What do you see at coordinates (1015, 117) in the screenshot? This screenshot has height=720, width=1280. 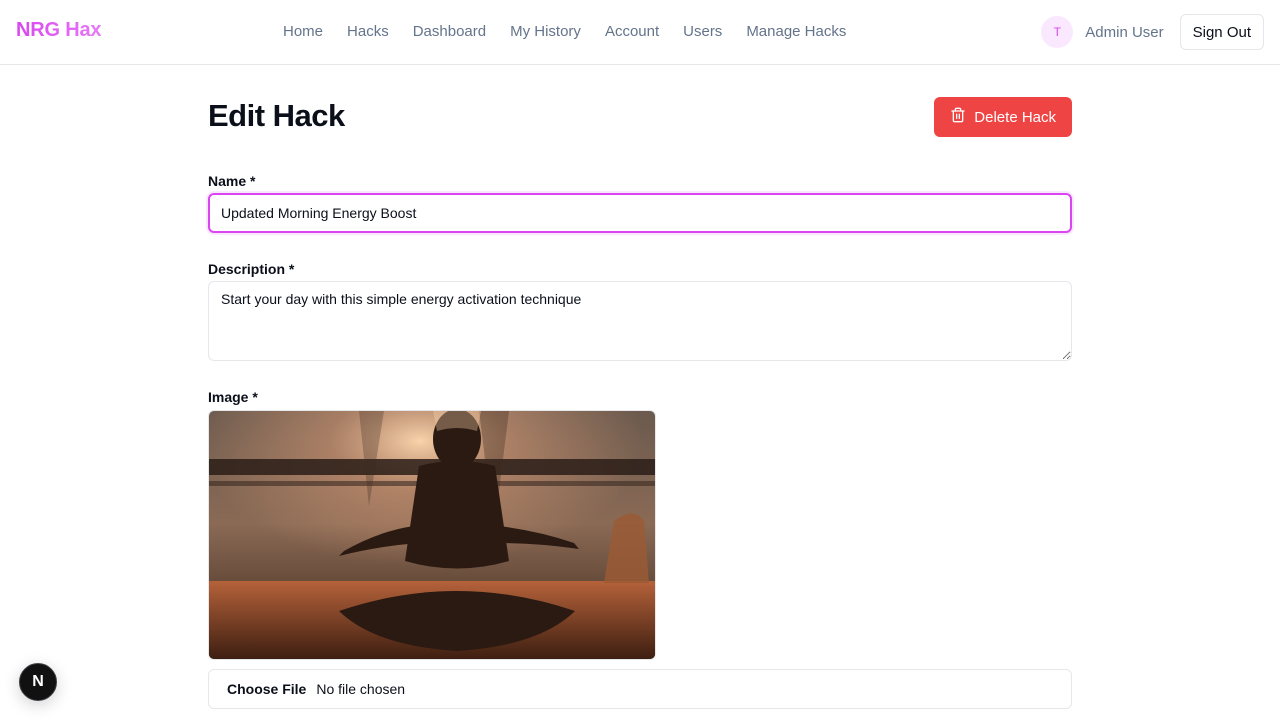 I see `delete-hack-label: Delete Hack` at bounding box center [1015, 117].